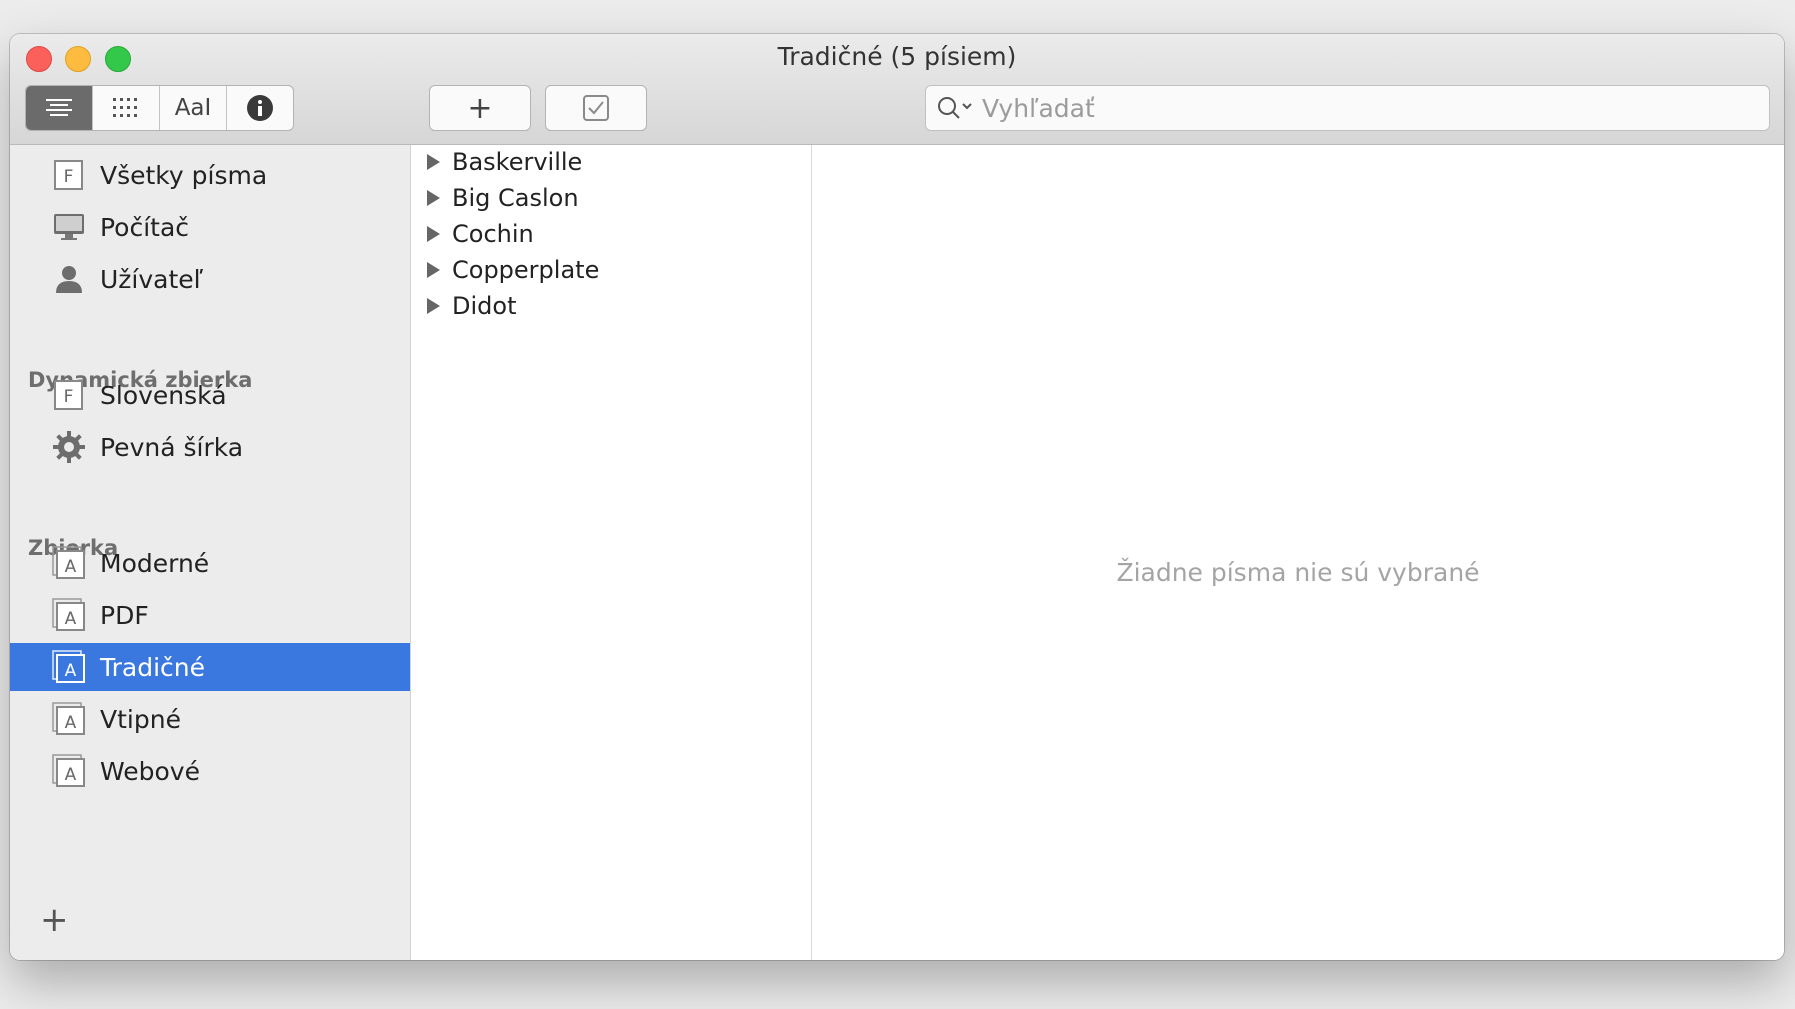  I want to click on sidebar-item-label: Všetky písma, so click(184, 175).